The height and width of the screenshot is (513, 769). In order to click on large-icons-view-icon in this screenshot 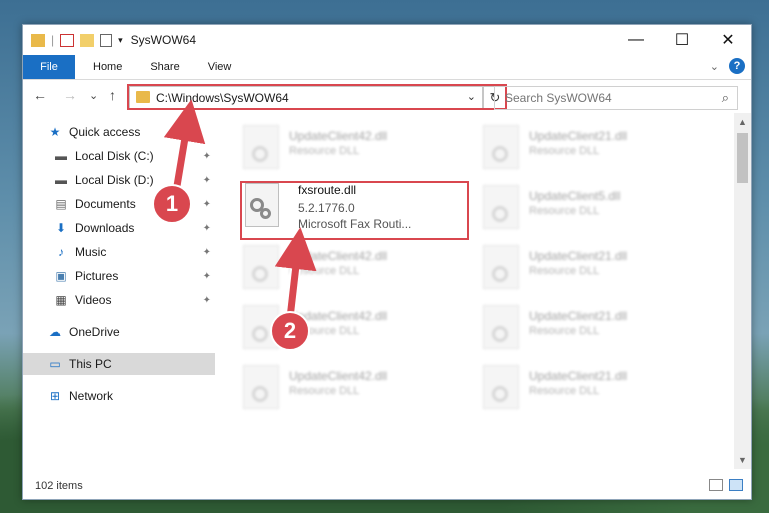, I will do `click(736, 485)`.